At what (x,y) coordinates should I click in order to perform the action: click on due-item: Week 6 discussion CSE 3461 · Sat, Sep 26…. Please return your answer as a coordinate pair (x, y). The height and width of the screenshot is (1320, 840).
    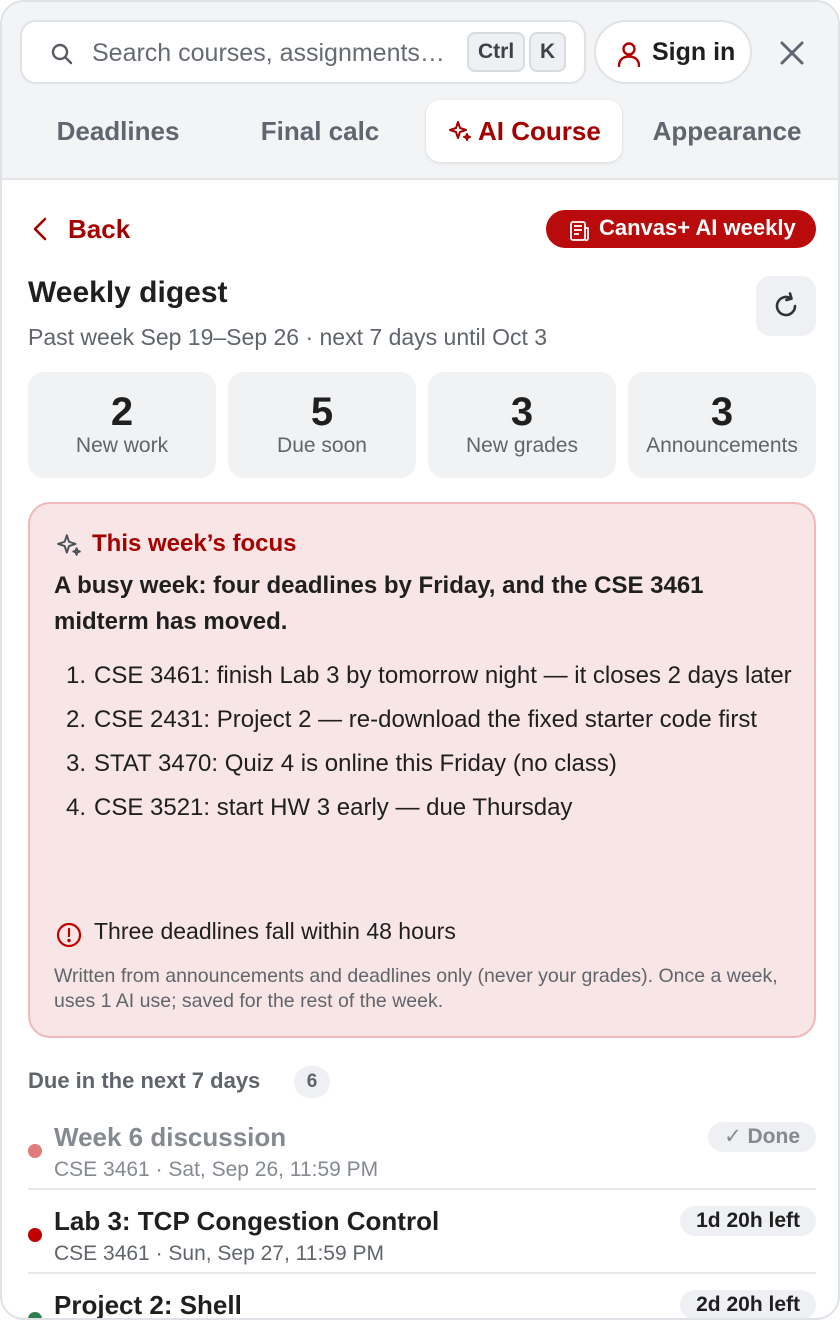
    Looking at the image, I should click on (422, 1164).